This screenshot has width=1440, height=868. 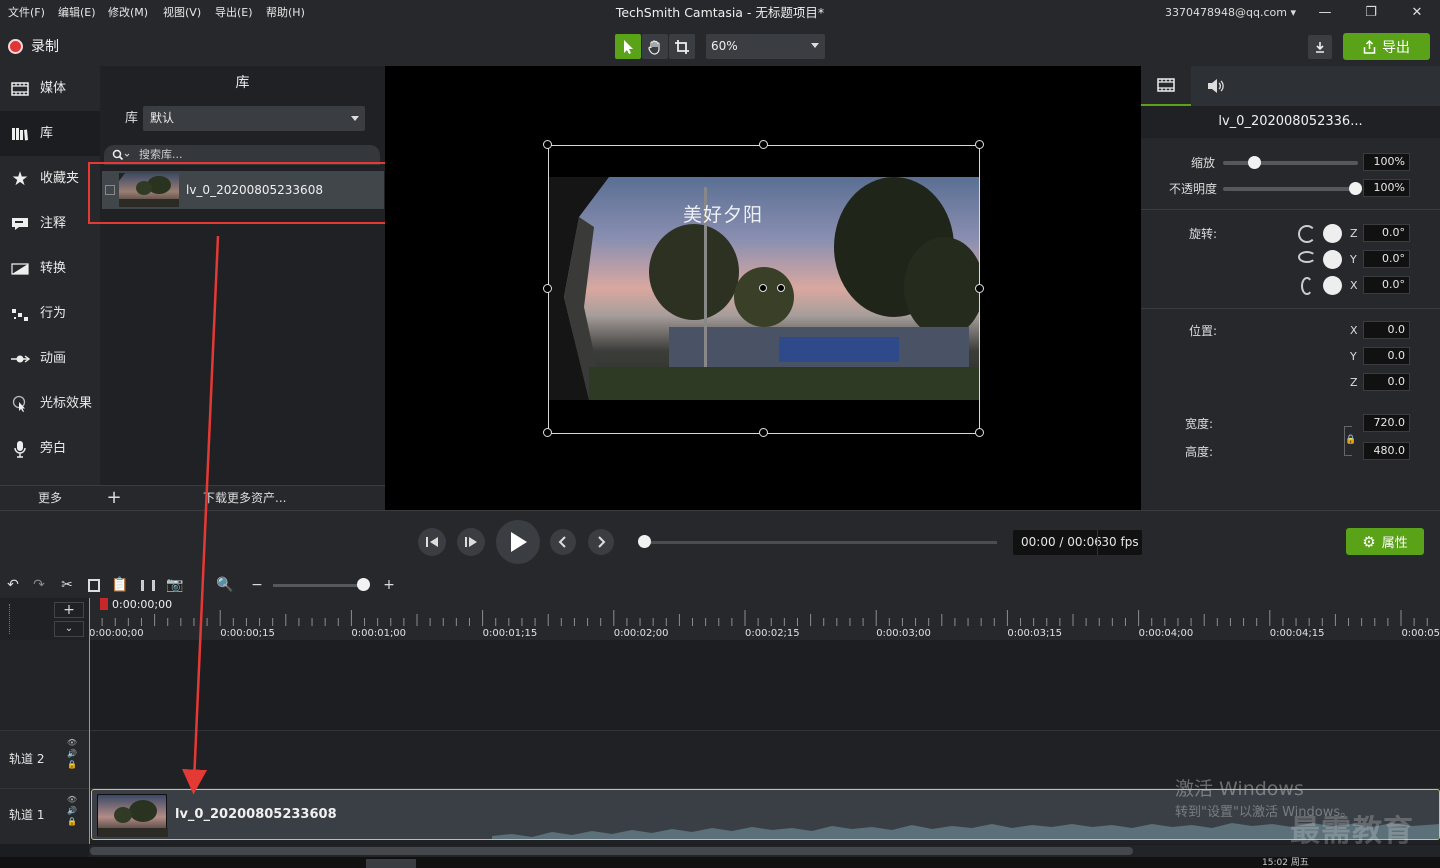 What do you see at coordinates (723, 213) in the screenshot?
I see `video-caption: 美好夕阳` at bounding box center [723, 213].